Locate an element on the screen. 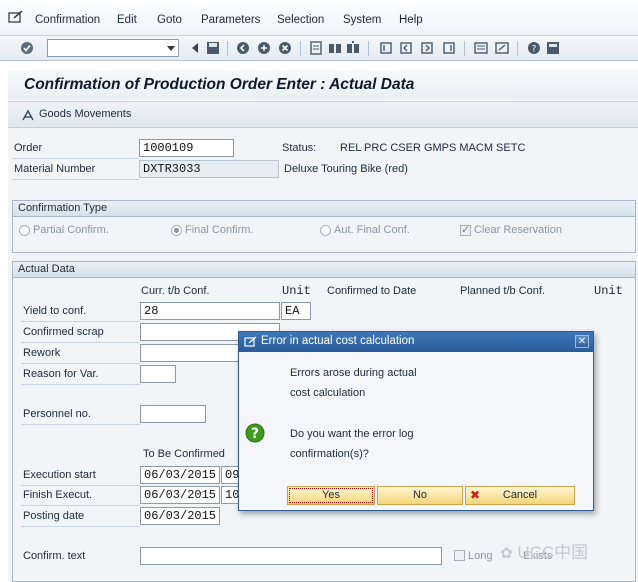  confirmation-type-title: Confirmation Type is located at coordinates (63, 208).